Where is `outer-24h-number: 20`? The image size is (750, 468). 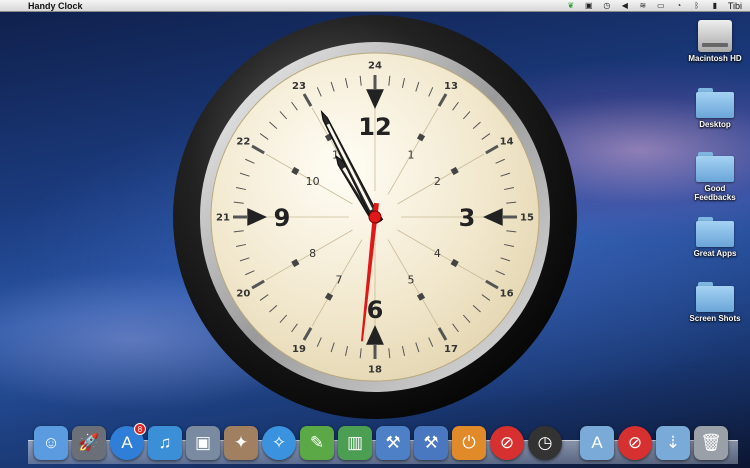 outer-24h-number: 20 is located at coordinates (243, 294).